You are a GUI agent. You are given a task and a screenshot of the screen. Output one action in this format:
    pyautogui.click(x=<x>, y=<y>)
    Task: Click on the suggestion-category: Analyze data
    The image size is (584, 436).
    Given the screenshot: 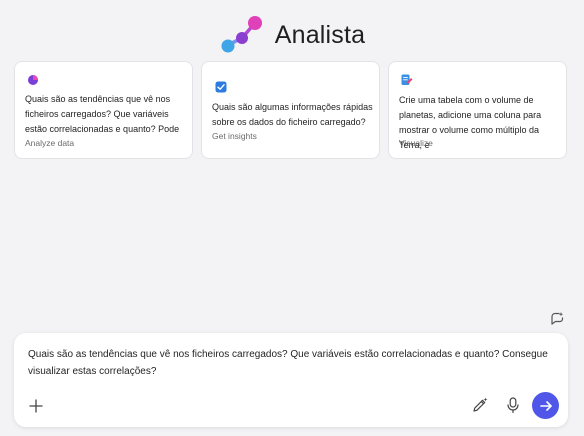 What is the action you would take?
    pyautogui.click(x=50, y=143)
    